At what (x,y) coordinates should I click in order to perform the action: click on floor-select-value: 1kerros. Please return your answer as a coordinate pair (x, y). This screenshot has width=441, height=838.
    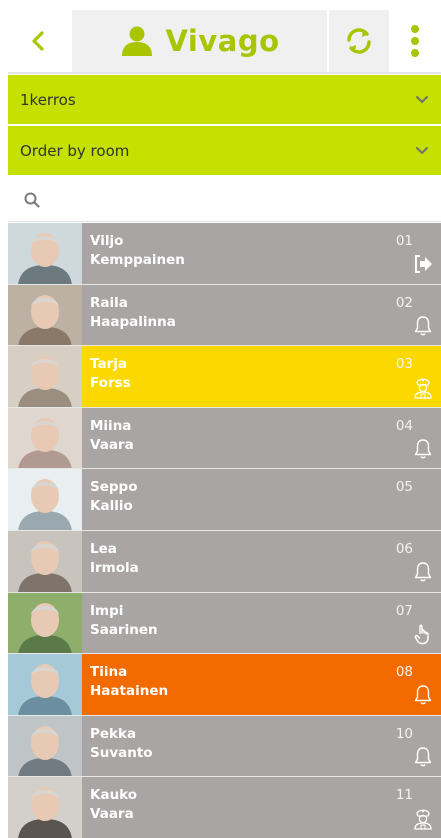
    Looking at the image, I should click on (48, 99).